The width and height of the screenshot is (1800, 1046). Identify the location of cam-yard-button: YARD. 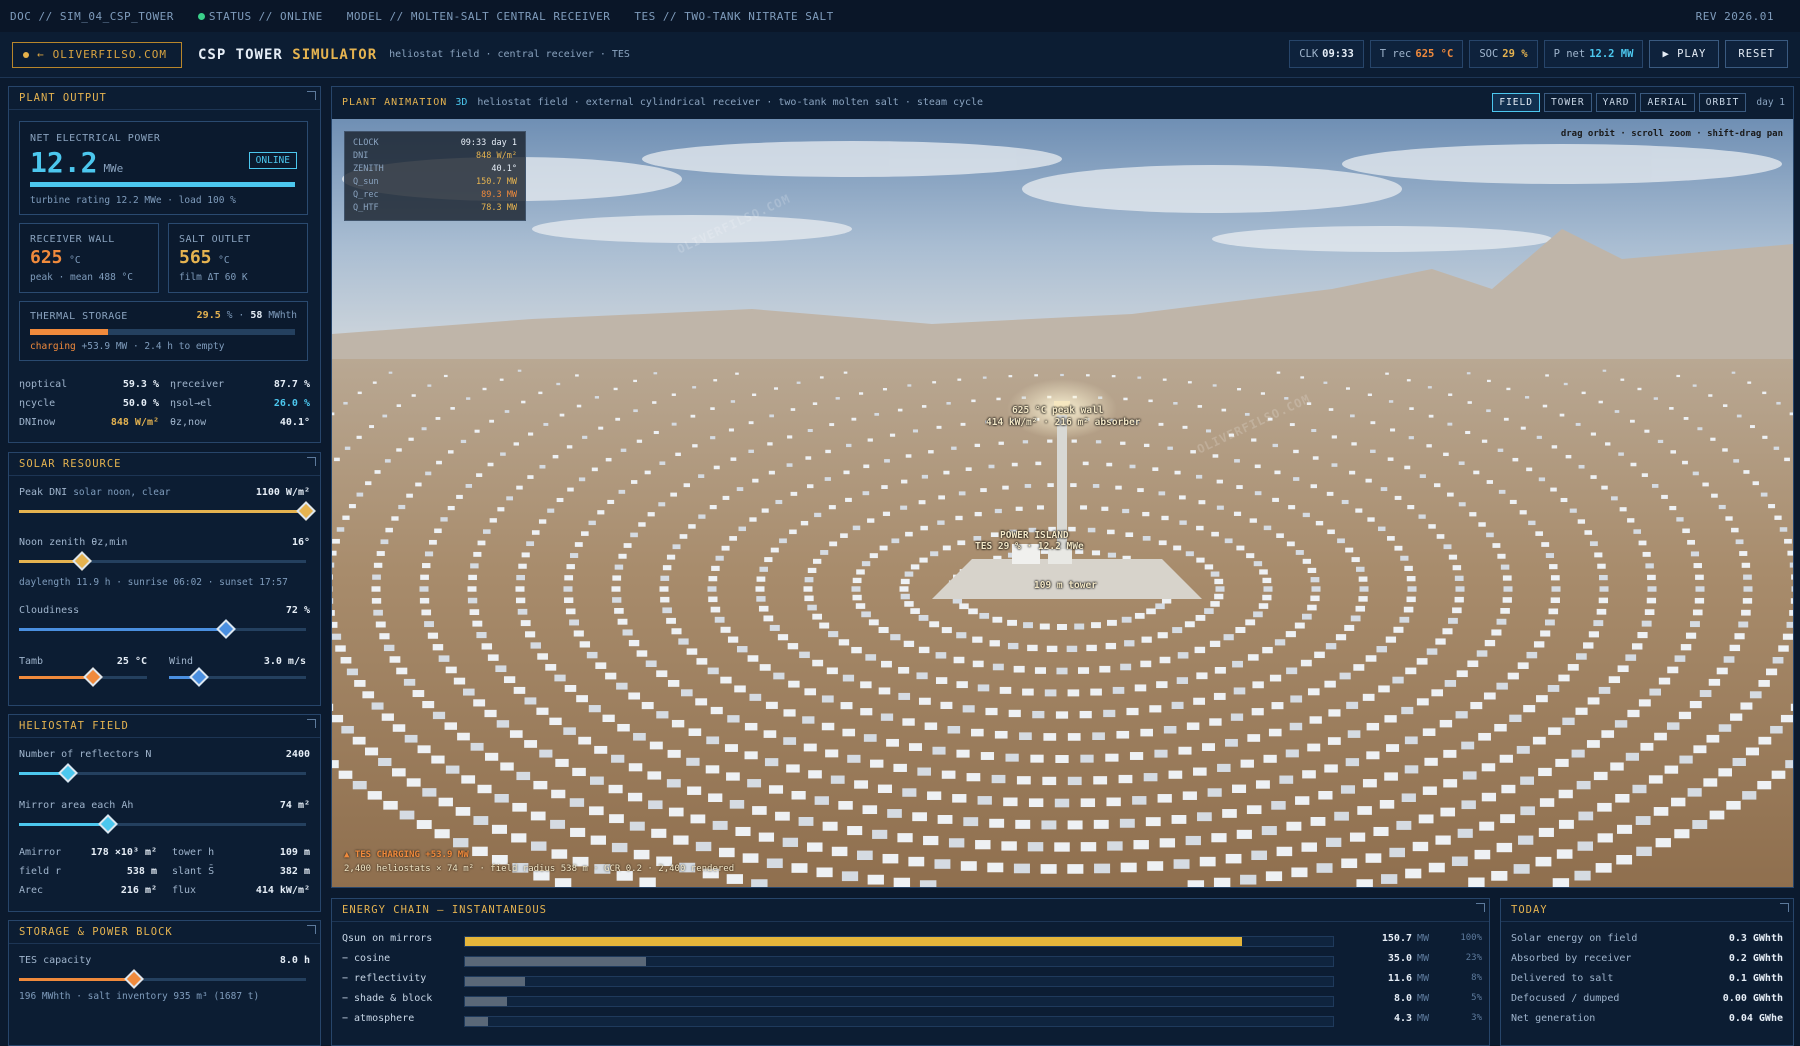
(1616, 102).